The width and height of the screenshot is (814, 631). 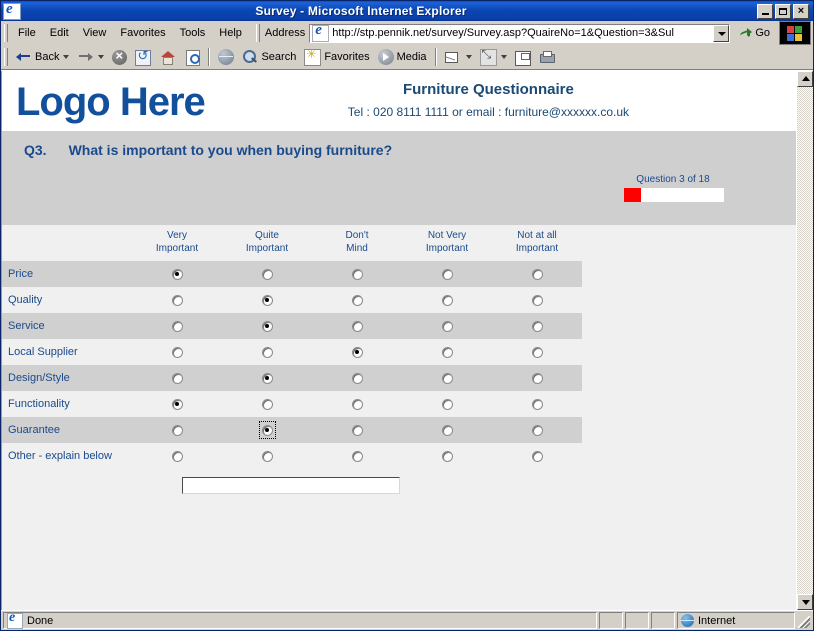 I want to click on maximize-button, so click(x=783, y=11).